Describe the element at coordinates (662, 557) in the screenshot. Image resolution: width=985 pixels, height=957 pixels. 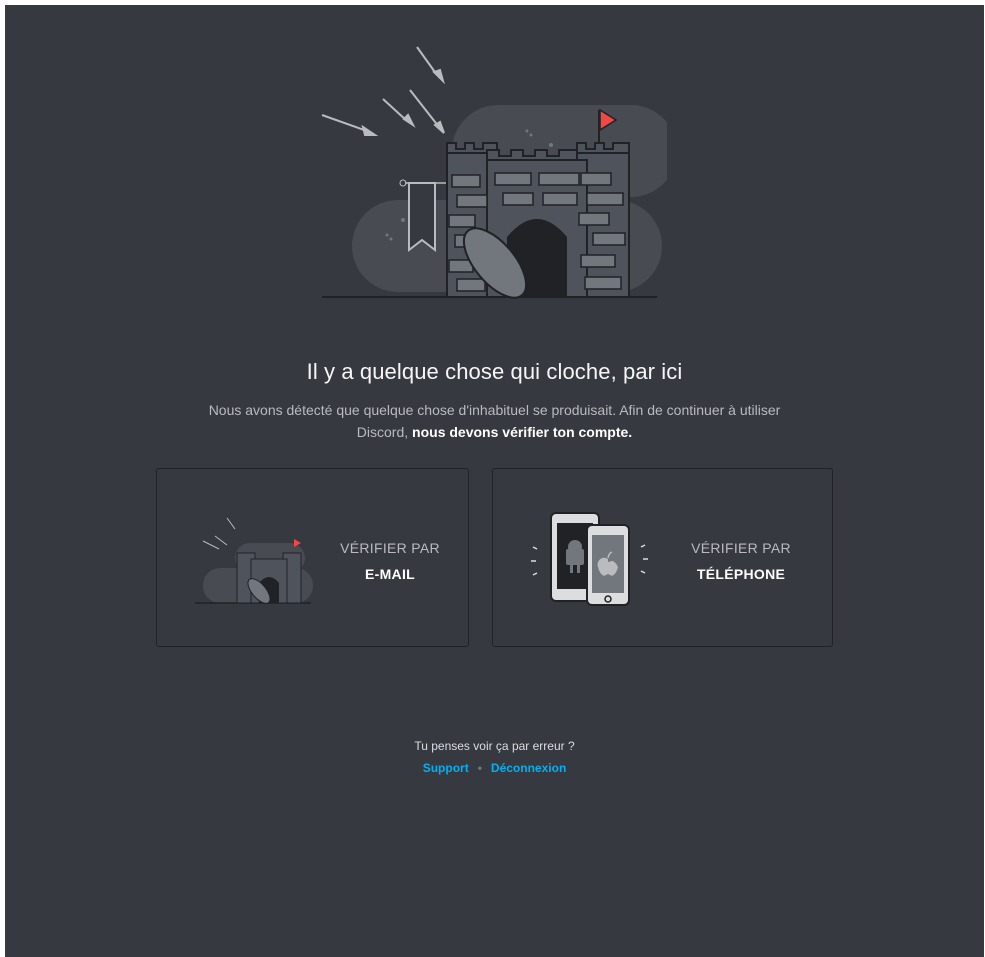
I see `verify-phone-button: VÉRIFIER PAR TÉLÉPHONE` at that location.